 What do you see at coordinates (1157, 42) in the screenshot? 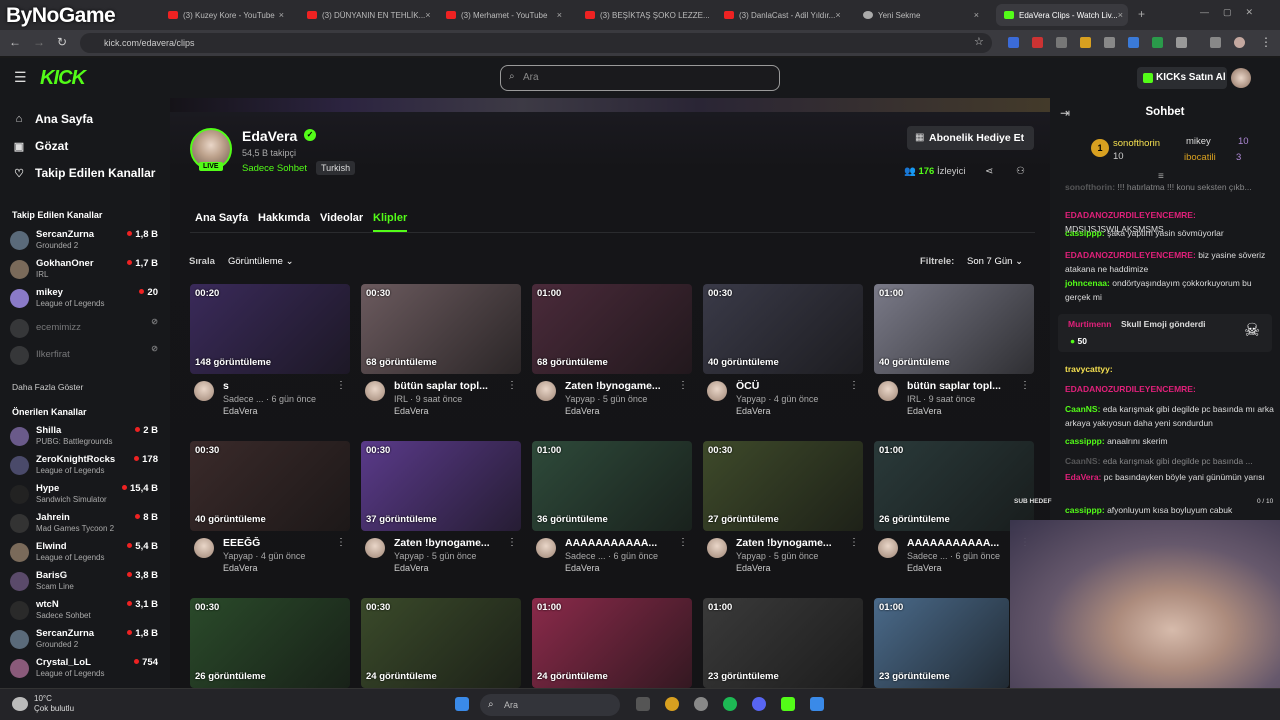
I see `shield-icon` at bounding box center [1157, 42].